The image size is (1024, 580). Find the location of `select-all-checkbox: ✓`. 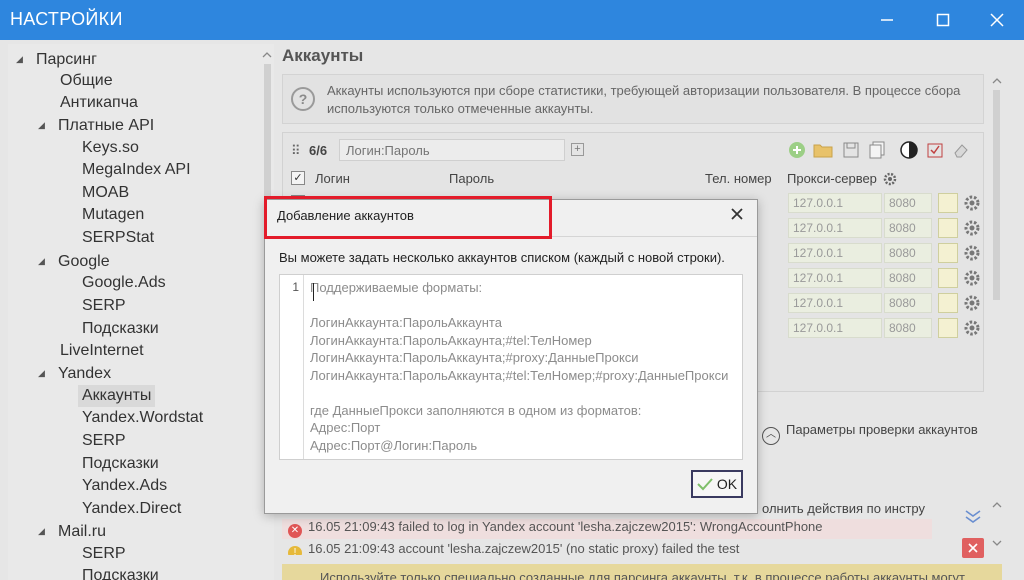

select-all-checkbox: ✓ is located at coordinates (298, 178).